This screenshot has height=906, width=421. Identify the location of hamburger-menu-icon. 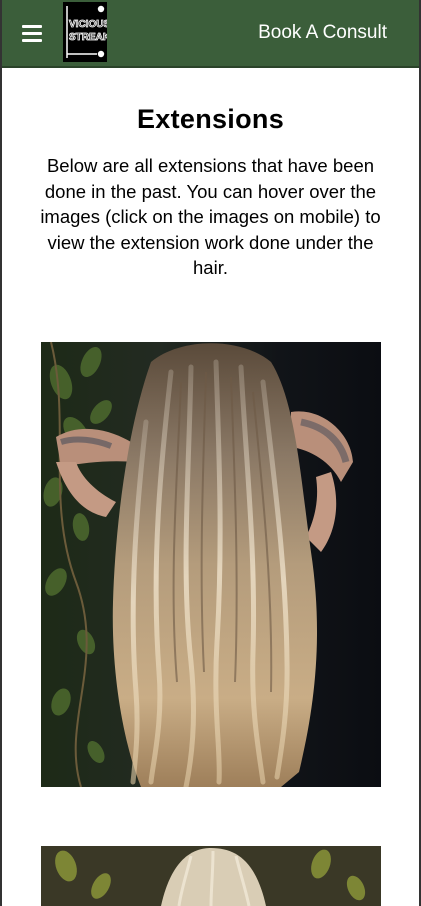
(32, 33).